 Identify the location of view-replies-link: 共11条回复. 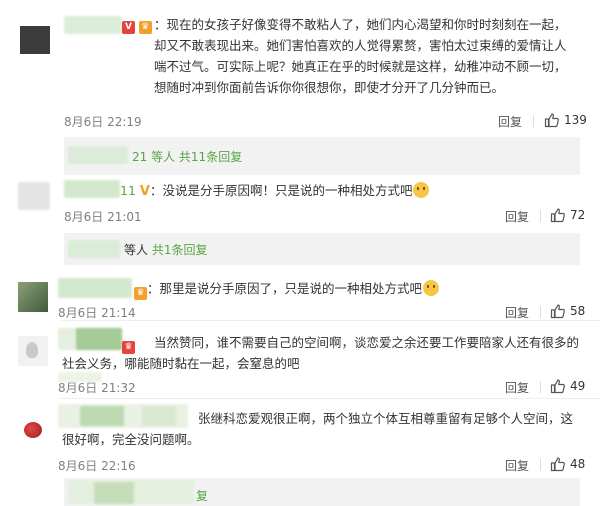
(210, 157).